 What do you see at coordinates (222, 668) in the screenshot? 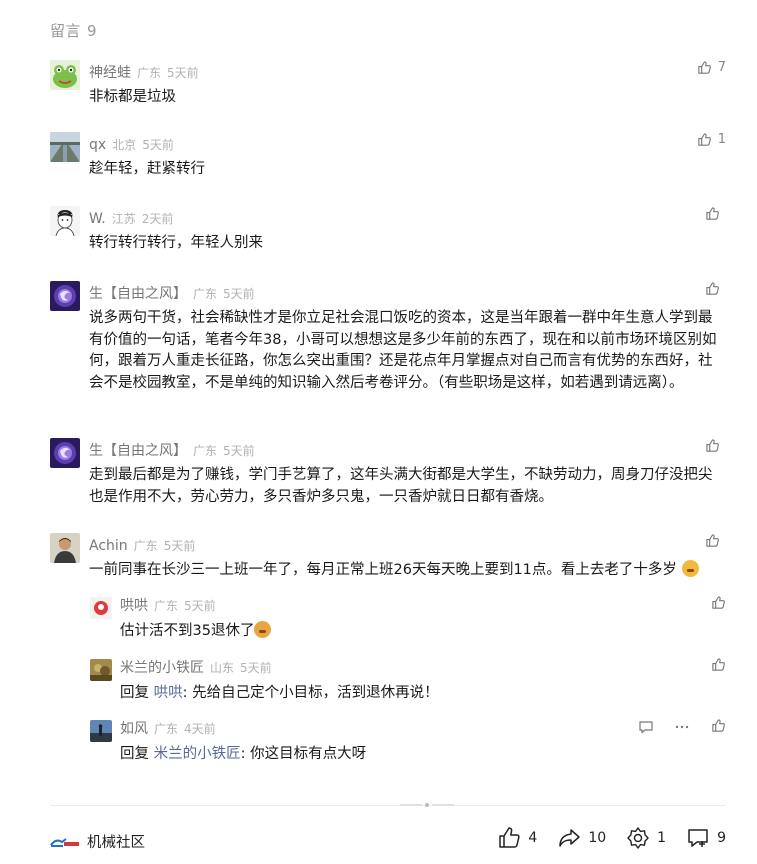
I see `replier-location: 山东` at bounding box center [222, 668].